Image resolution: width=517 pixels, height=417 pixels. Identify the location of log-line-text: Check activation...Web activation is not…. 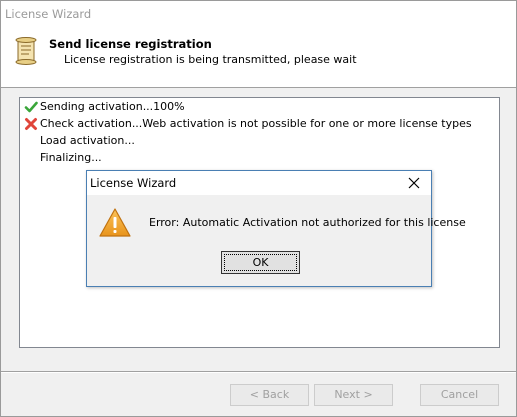
(256, 123).